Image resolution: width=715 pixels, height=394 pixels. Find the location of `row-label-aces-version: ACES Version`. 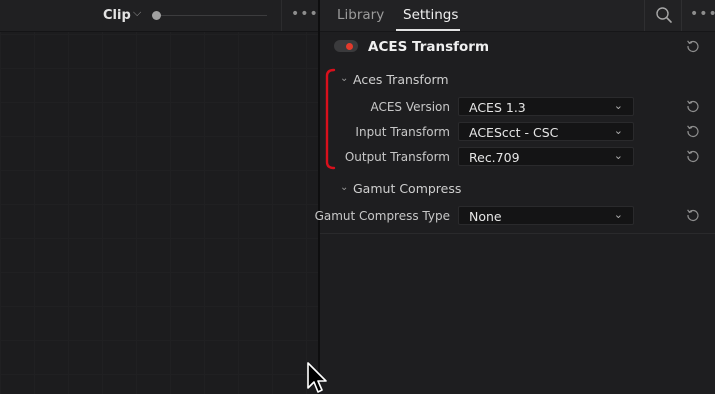

row-label-aces-version: ACES Version is located at coordinates (410, 107).